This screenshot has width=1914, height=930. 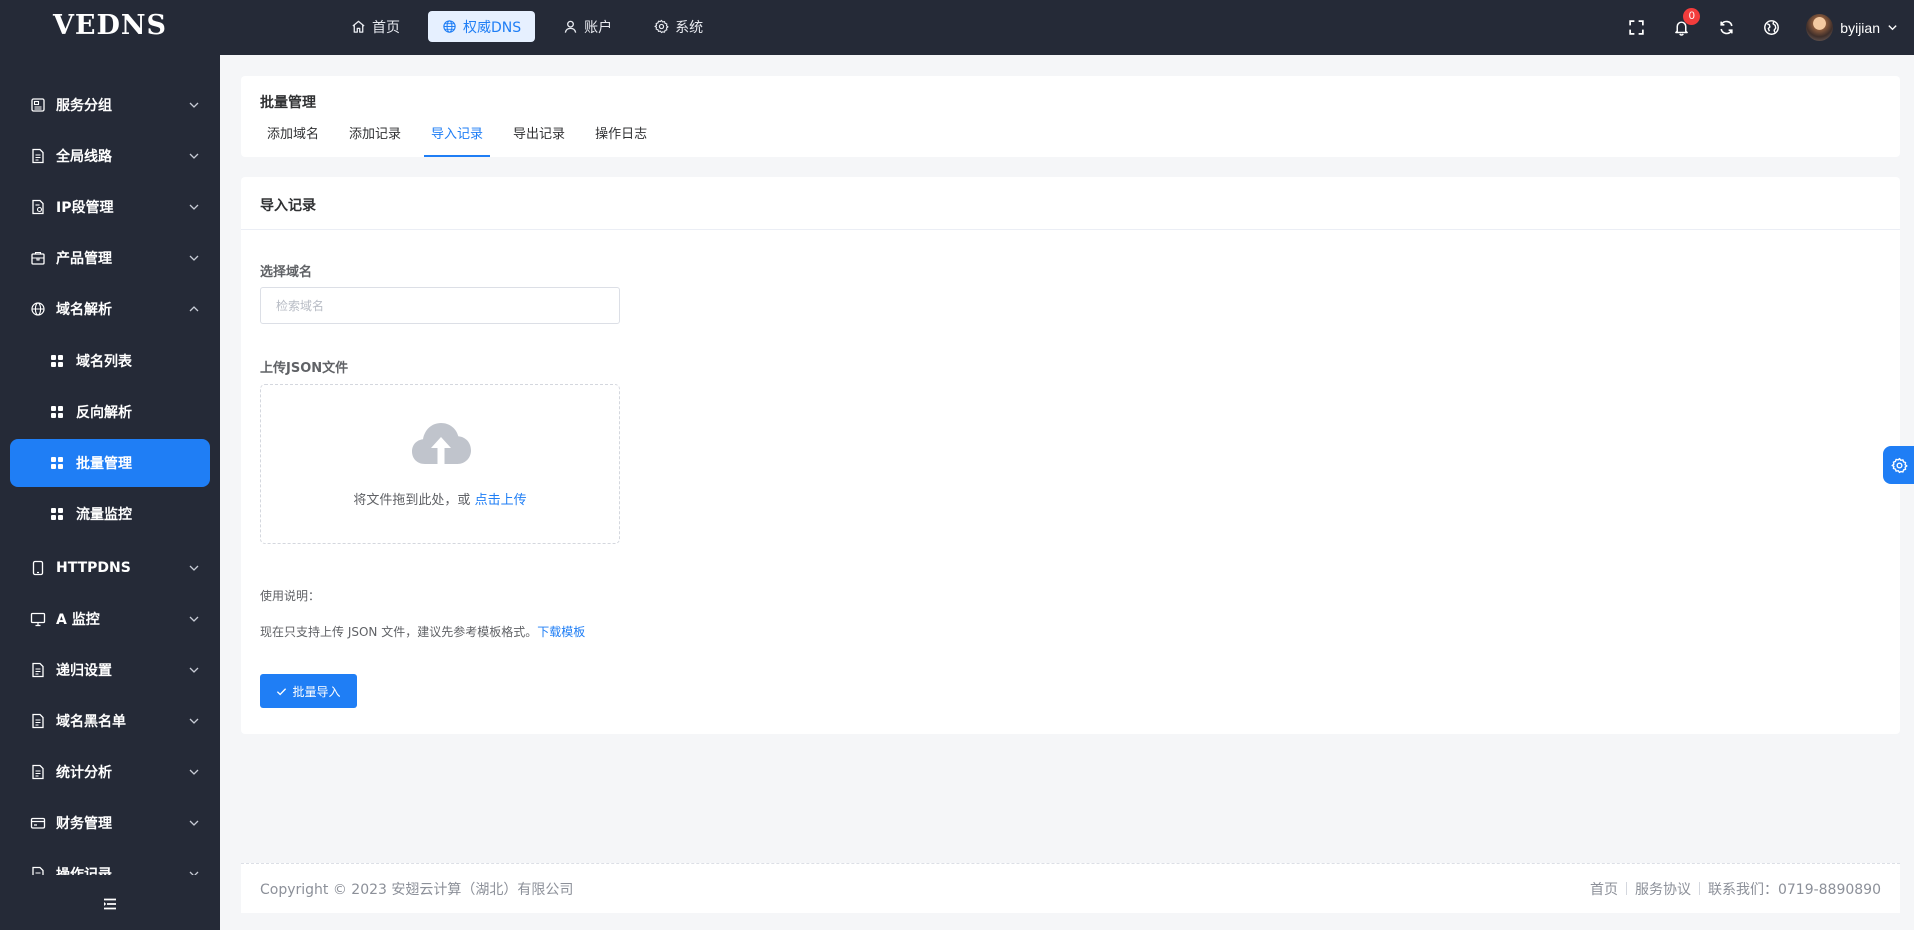 I want to click on tab-import-records: 导入记录, so click(x=457, y=138).